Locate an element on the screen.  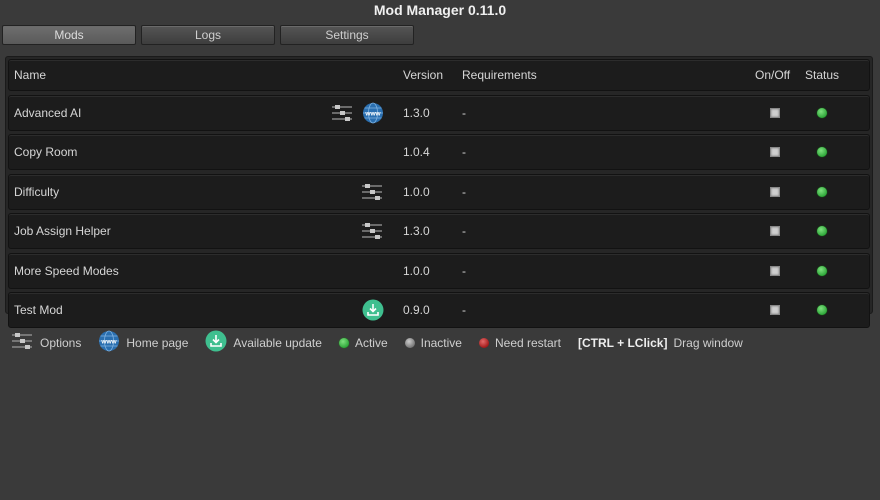
legend-update-label: Available update is located at coordinates (277, 342).